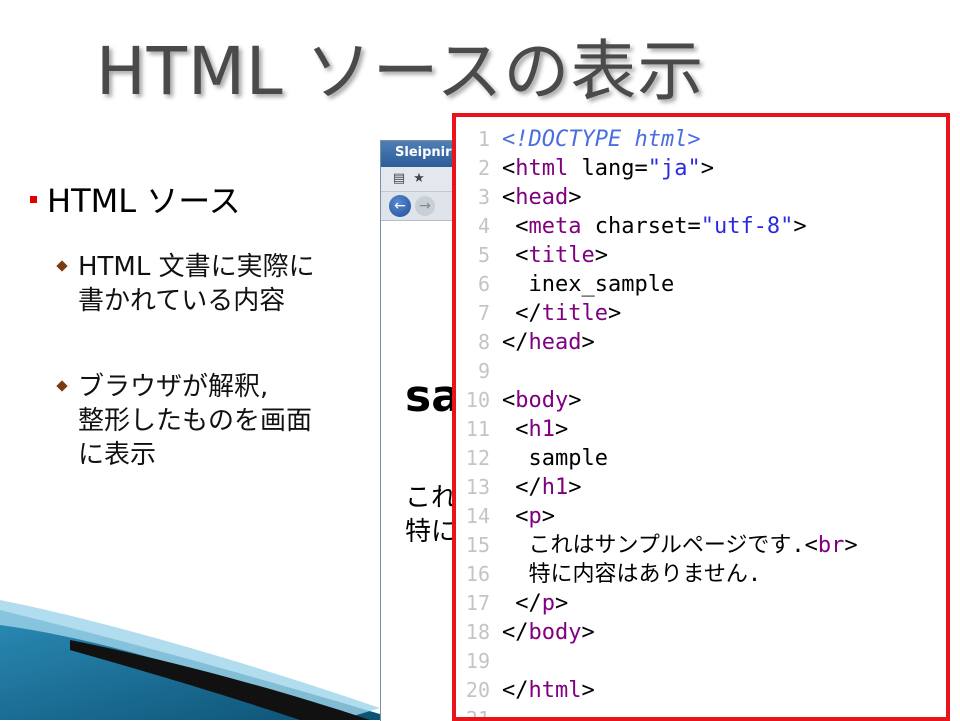  What do you see at coordinates (477, 516) in the screenshot?
I see `line-number: 14` at bounding box center [477, 516].